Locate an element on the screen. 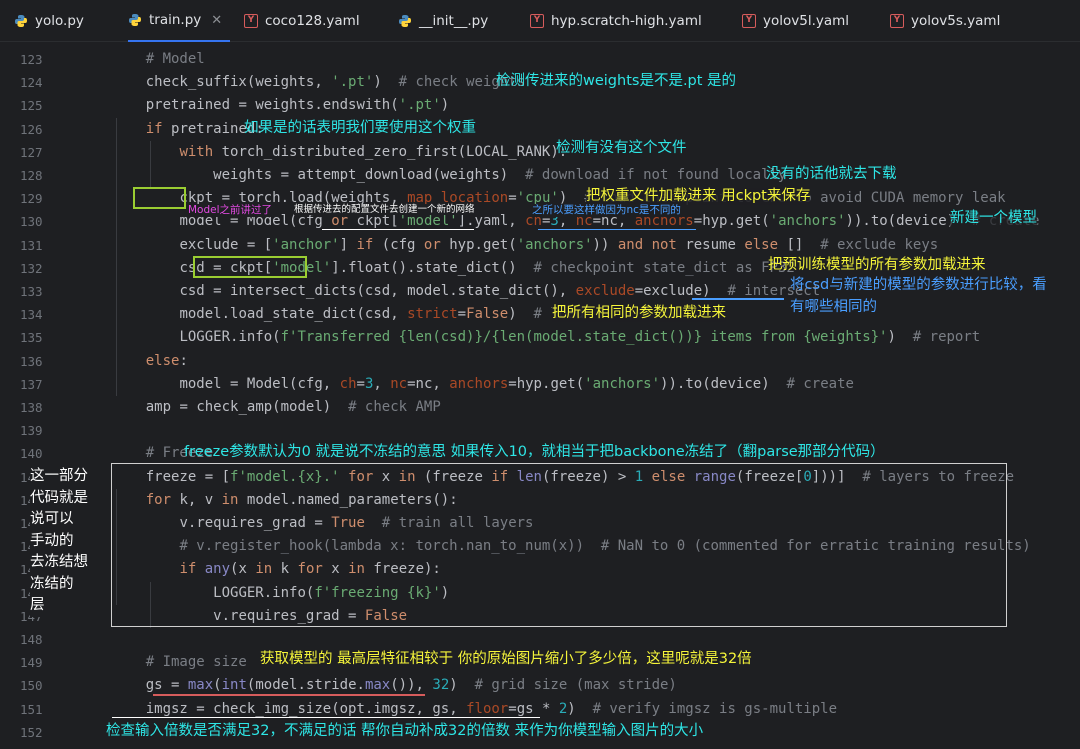 This screenshot has width=1080, height=749. line-number: 136 is located at coordinates (31, 361).